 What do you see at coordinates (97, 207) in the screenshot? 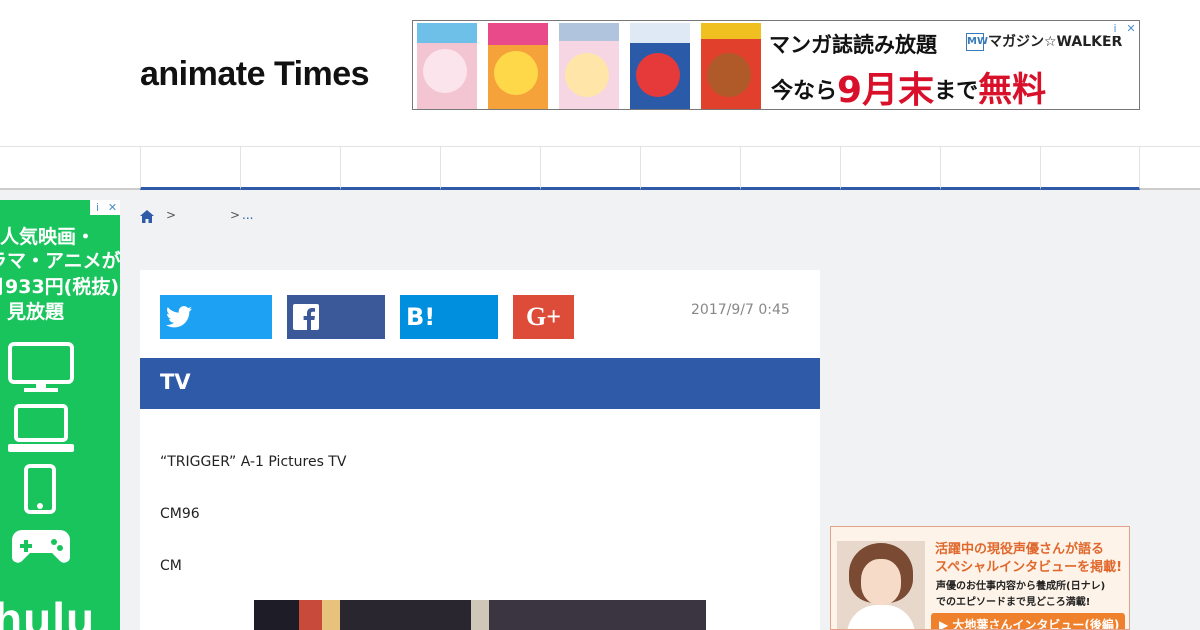
I see `left-ad-info-icon: i` at bounding box center [97, 207].